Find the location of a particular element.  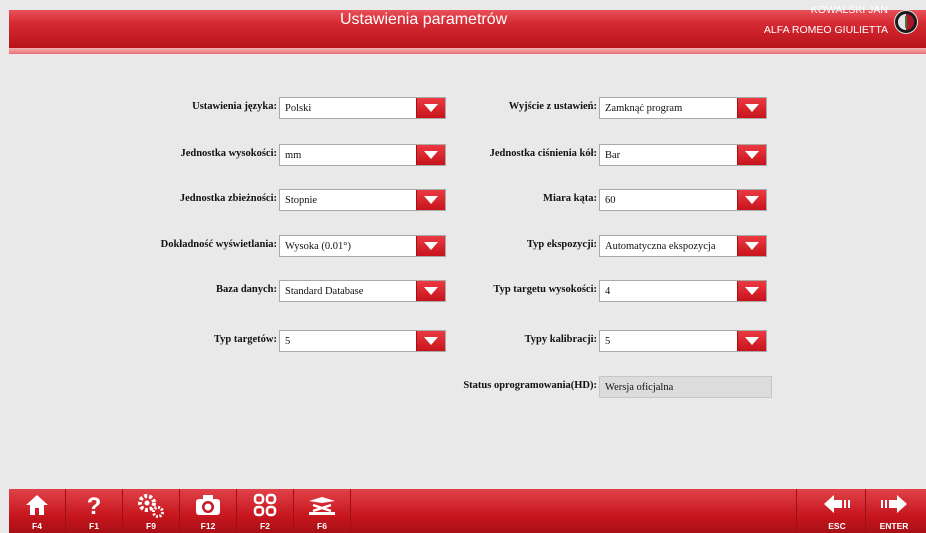

grid-icon is located at coordinates (265, 508).